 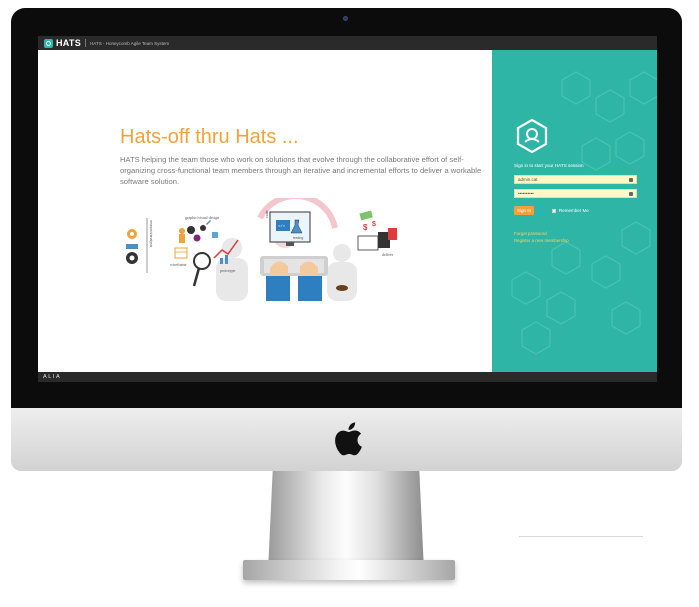 I want to click on label-prototype: prototype, so click(x=228, y=270).